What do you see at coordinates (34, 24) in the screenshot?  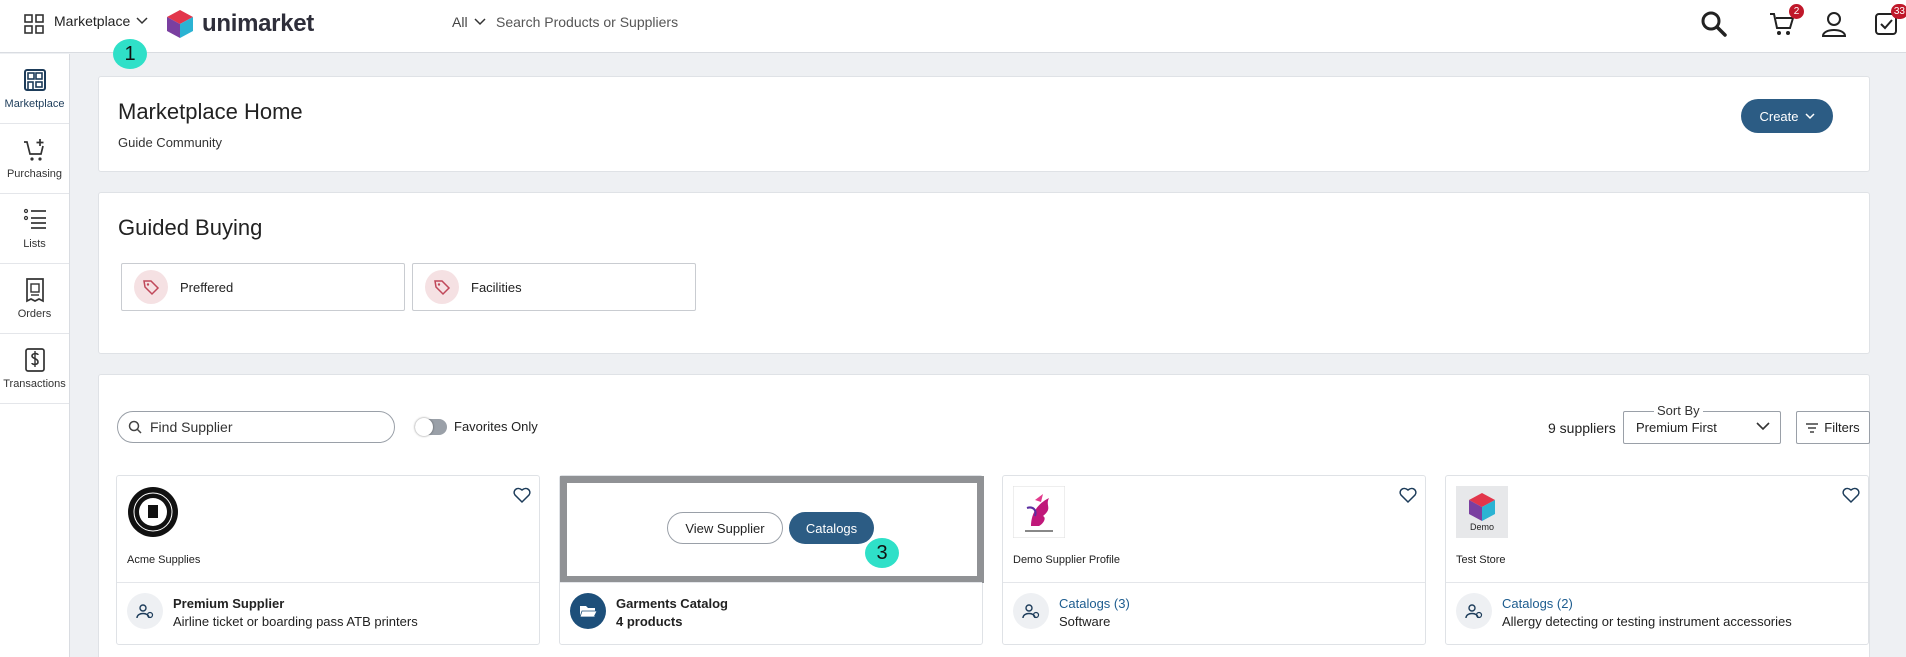 I see `apps-grid-icon` at bounding box center [34, 24].